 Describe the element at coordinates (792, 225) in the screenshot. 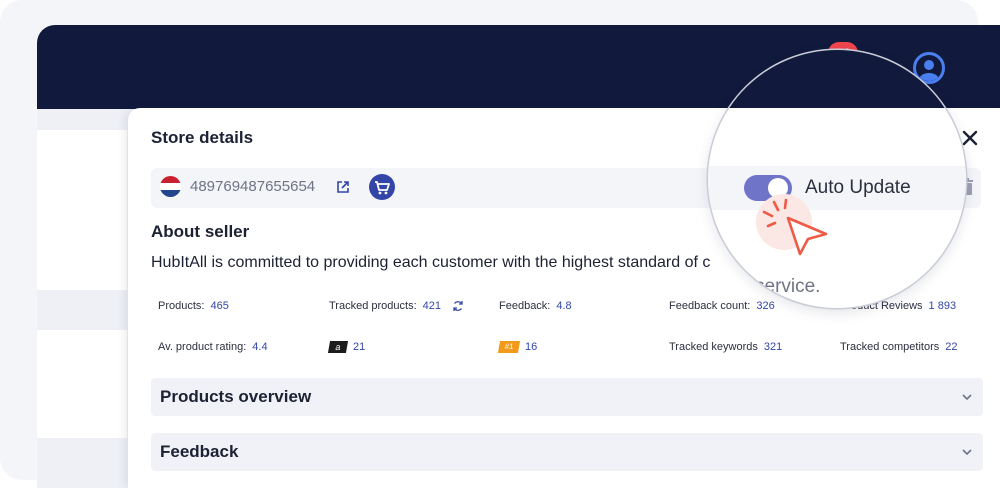

I see `click-pointer-icon` at that location.